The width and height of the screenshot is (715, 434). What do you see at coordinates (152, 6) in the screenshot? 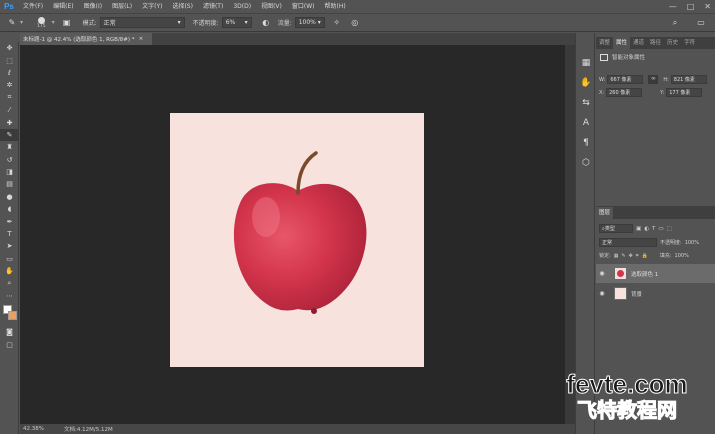
I see `menu-type: 文字(Y)` at bounding box center [152, 6].